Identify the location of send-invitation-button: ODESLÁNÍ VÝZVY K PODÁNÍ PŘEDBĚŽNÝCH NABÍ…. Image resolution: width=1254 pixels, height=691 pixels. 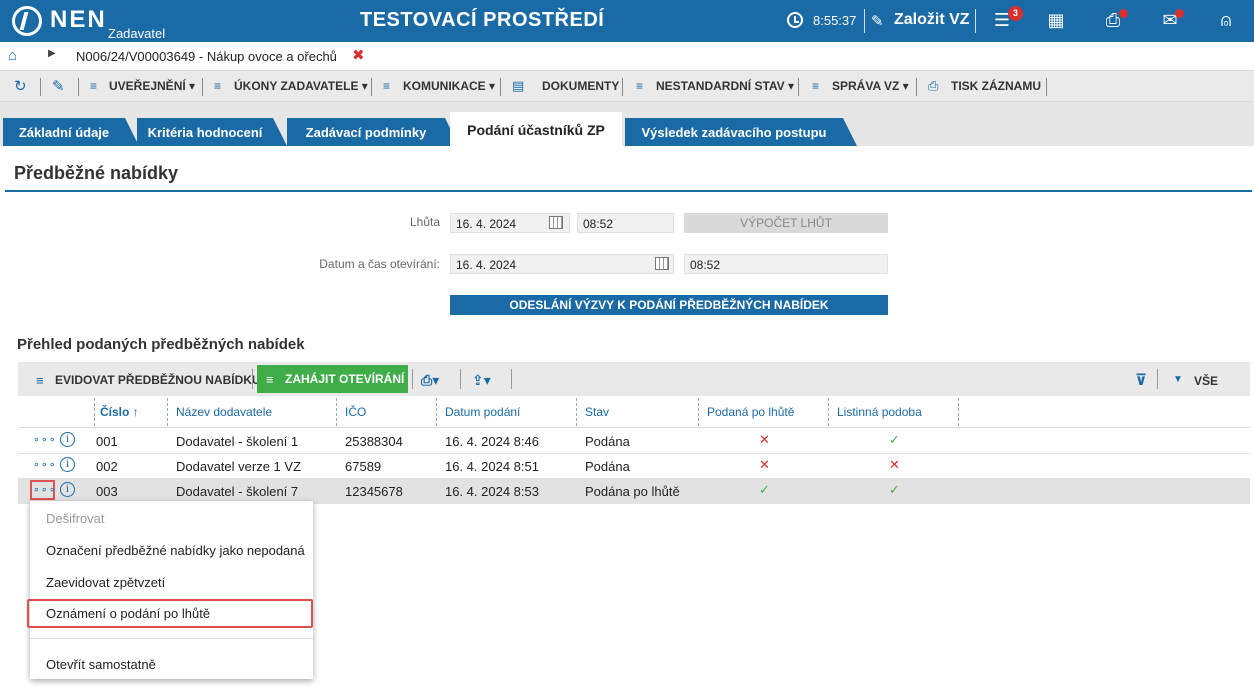
(669, 305).